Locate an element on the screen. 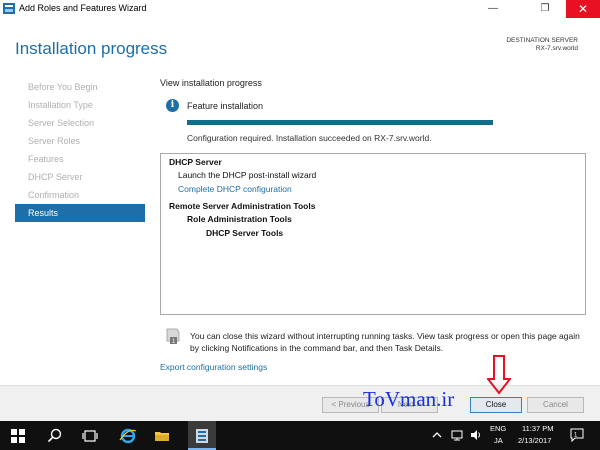 This screenshot has width=600, height=450. cancel-button: Cancel is located at coordinates (555, 405).